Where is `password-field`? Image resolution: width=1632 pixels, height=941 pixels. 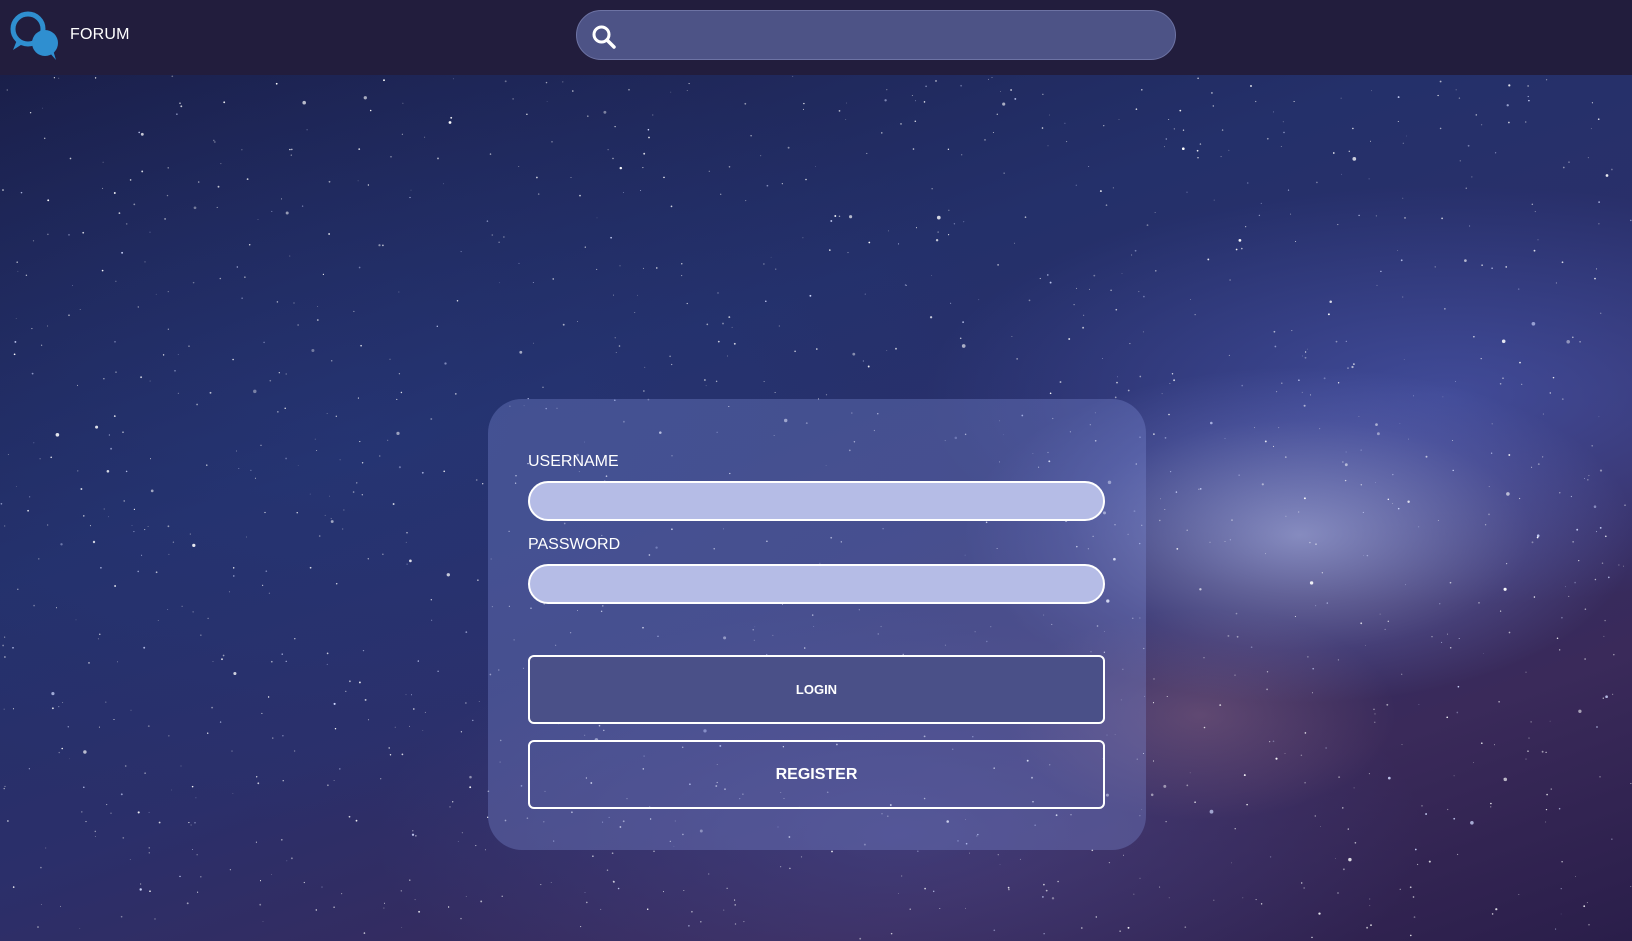 password-field is located at coordinates (816, 584).